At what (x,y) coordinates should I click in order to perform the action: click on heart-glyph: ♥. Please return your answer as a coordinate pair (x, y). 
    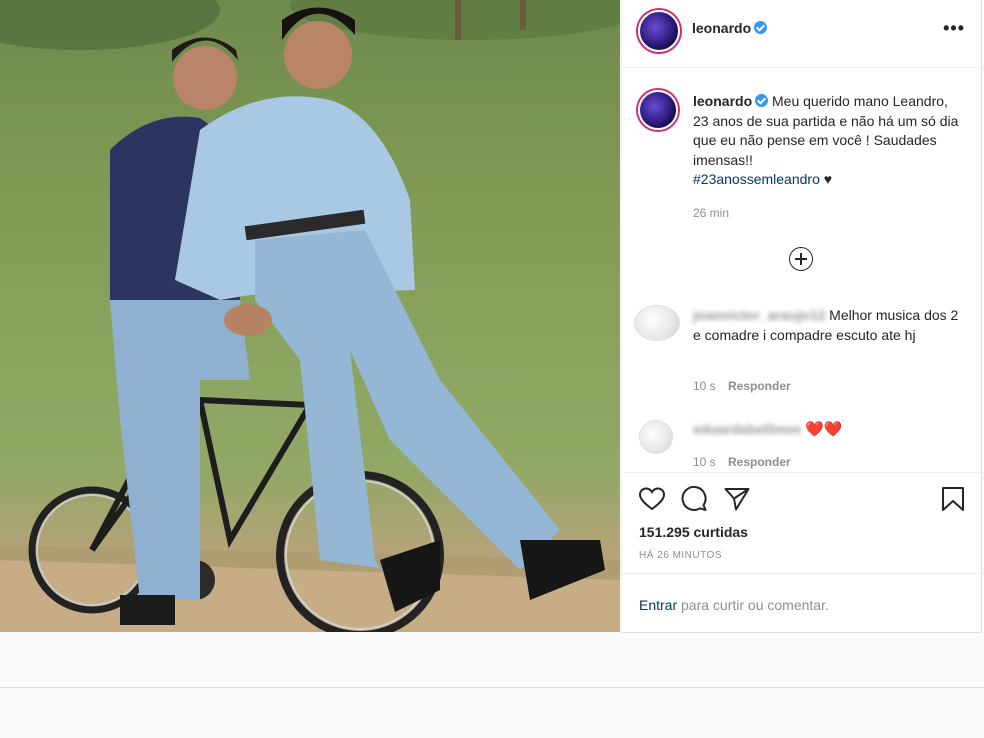
    Looking at the image, I should click on (828, 179).